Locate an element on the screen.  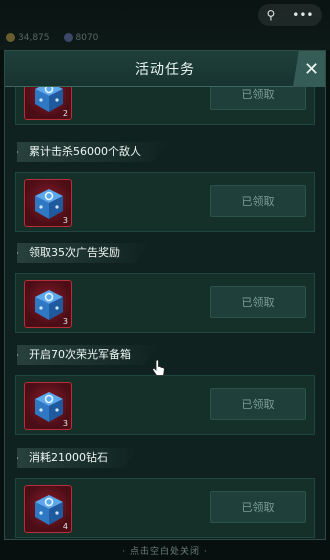
task-title: 累计击杀56000个敌人 is located at coordinates (94, 152).